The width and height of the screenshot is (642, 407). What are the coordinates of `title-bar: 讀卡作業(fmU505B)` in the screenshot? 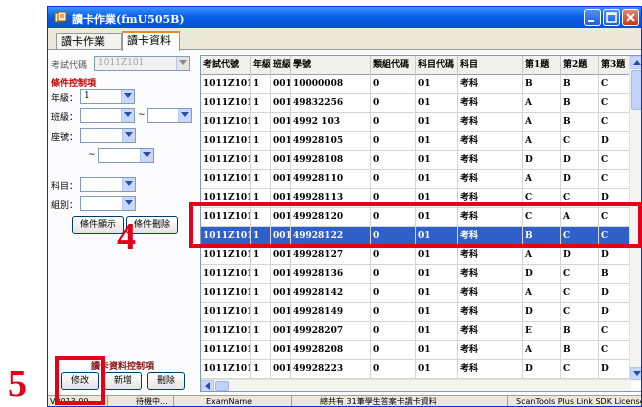 It's located at (344, 17).